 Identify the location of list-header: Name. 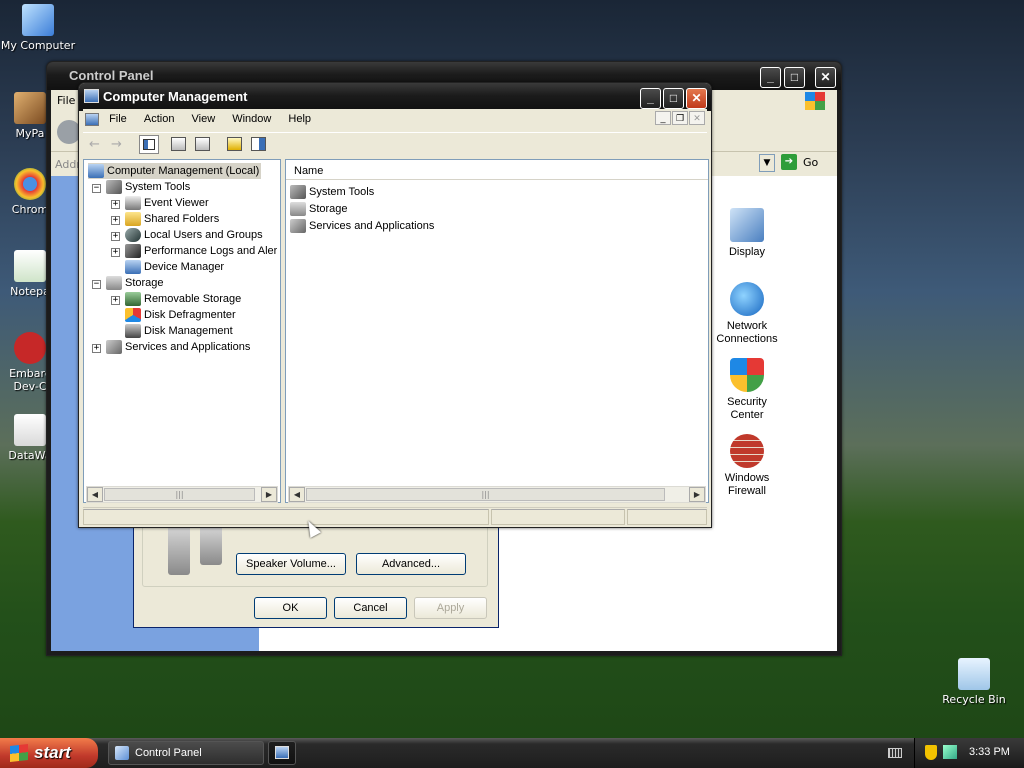
(497, 171).